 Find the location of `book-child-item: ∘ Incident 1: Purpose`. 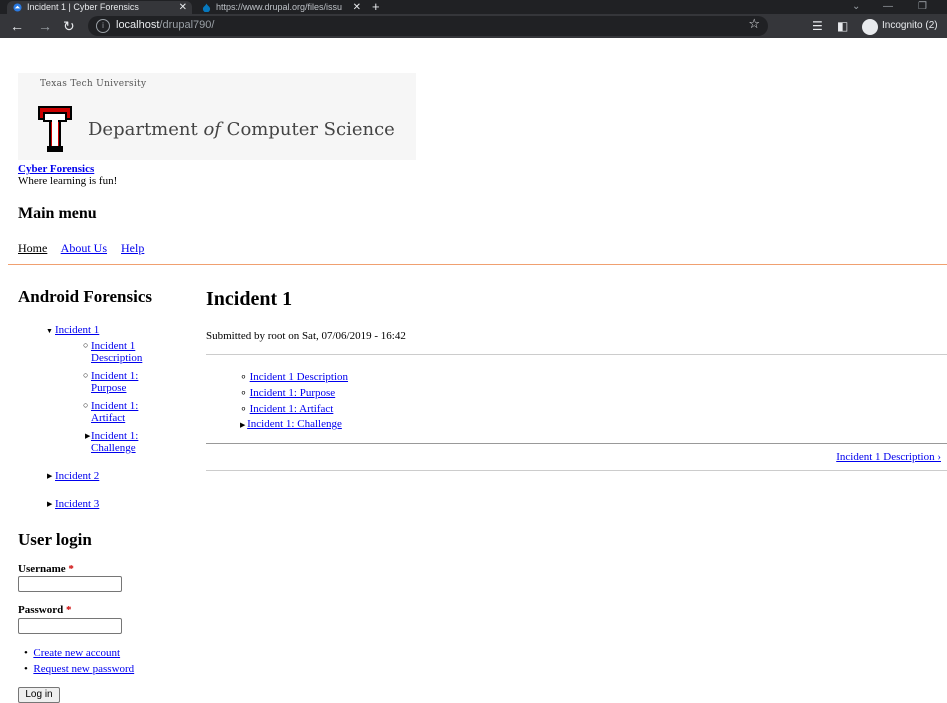

book-child-item: ∘ Incident 1: Purpose is located at coordinates (287, 392).